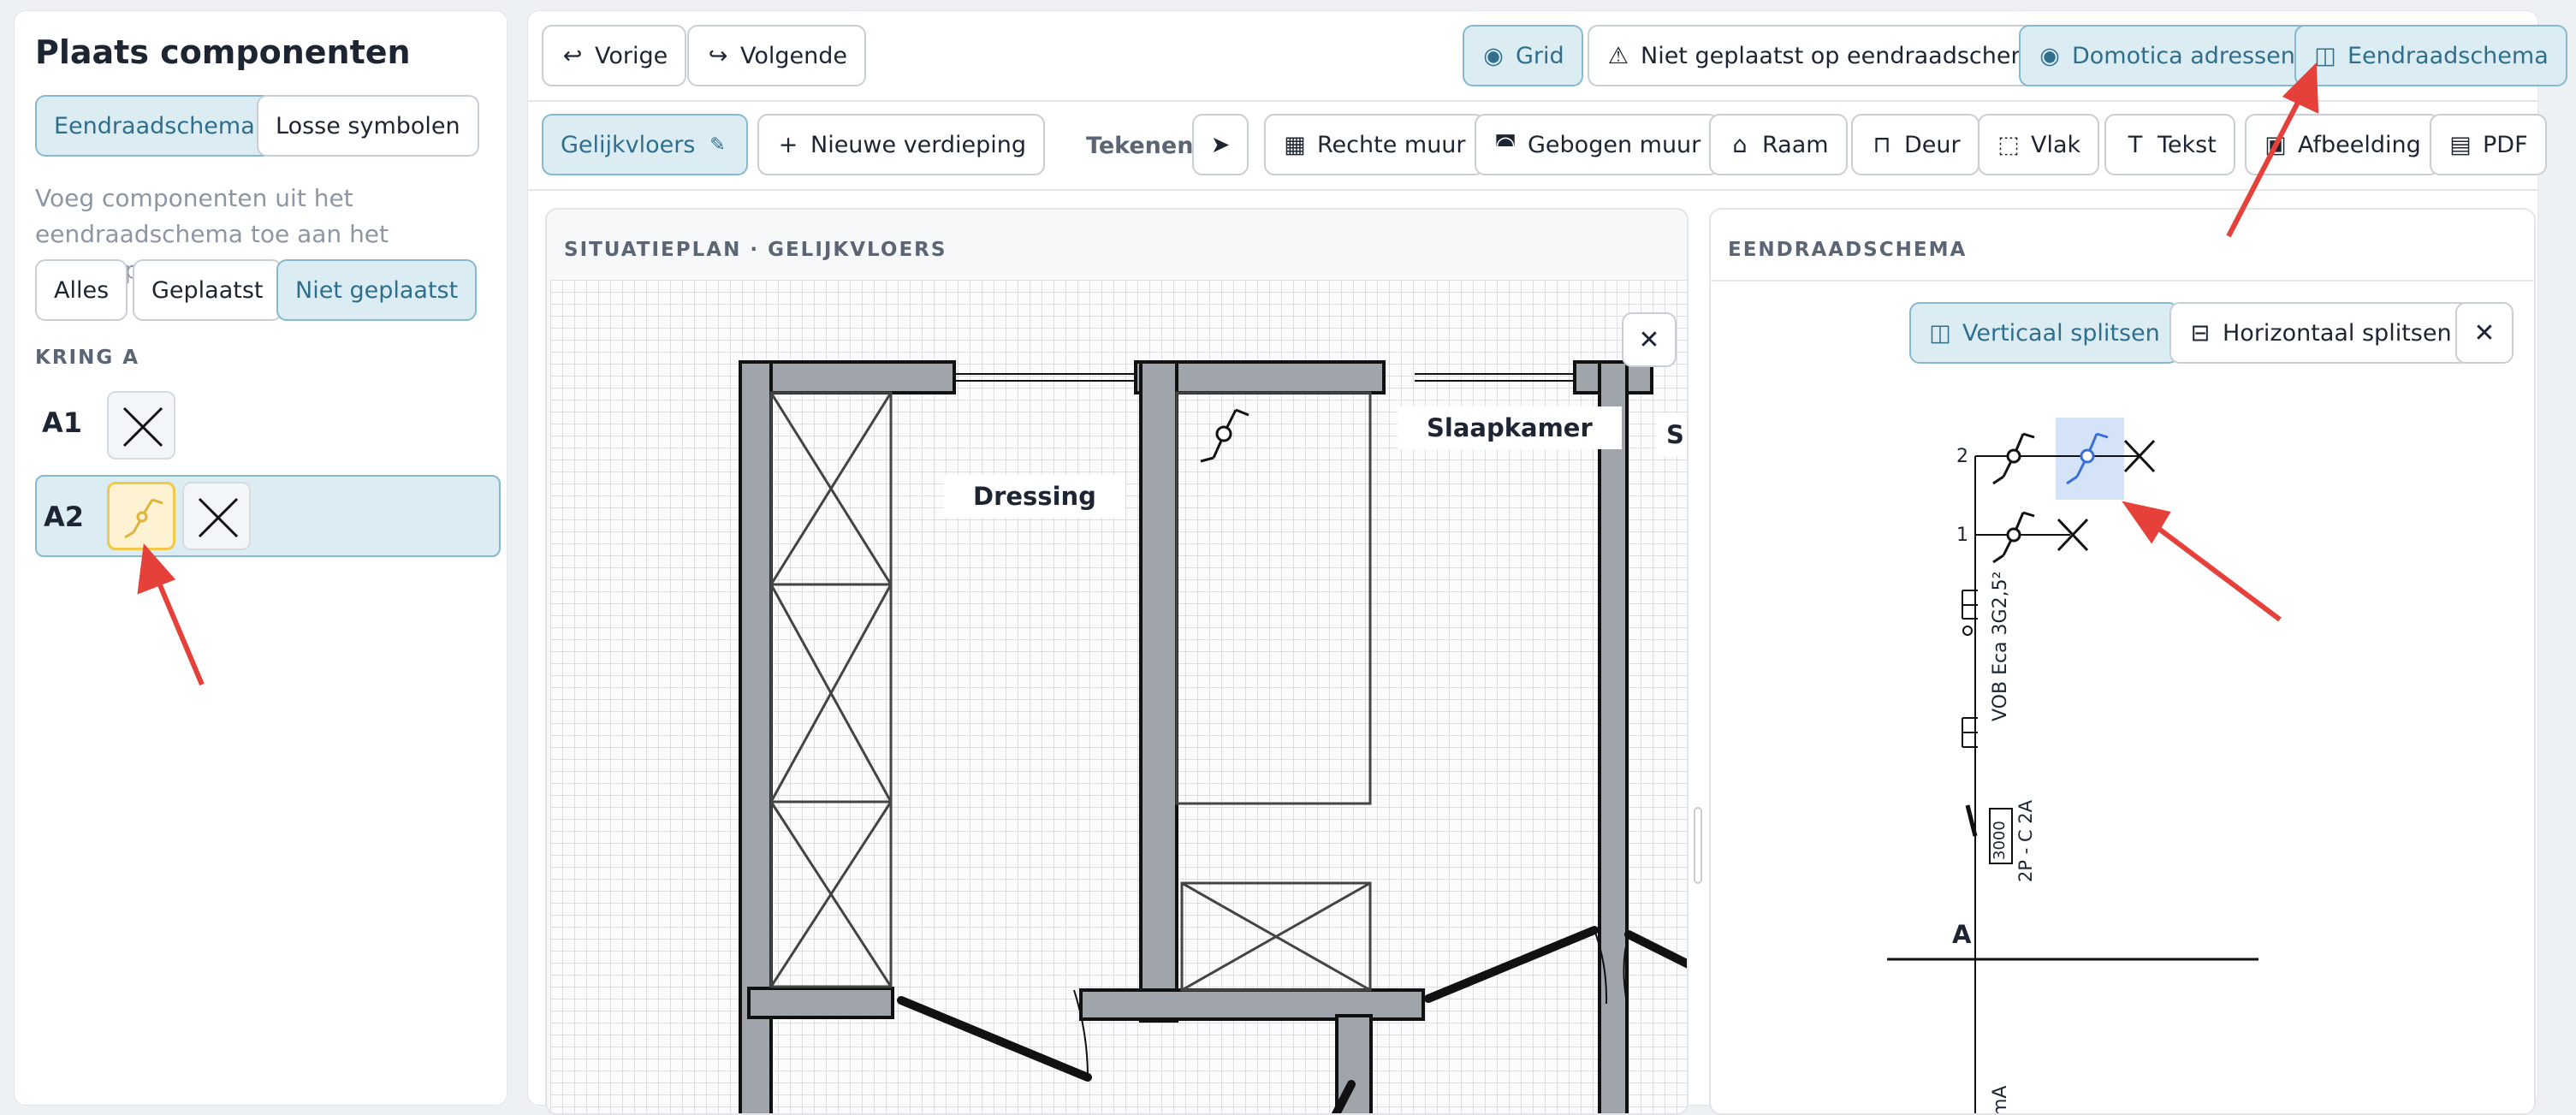  I want to click on bus-label: A, so click(1962, 934).